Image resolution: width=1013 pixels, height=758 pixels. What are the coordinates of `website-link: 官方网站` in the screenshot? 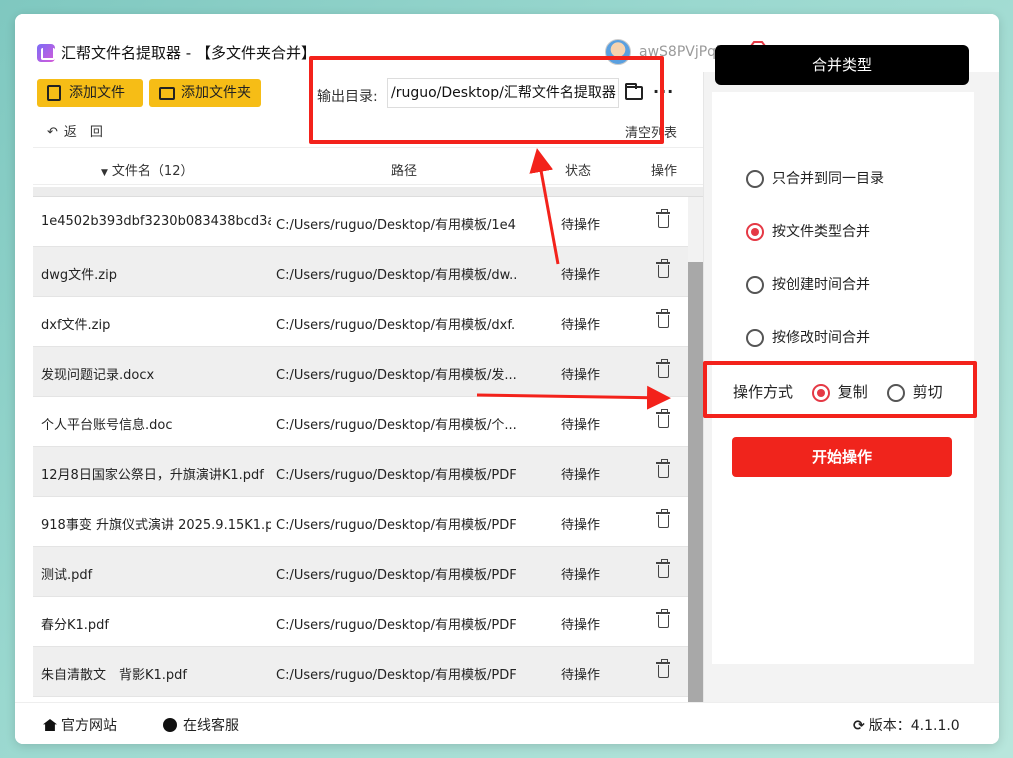 It's located at (80, 725).